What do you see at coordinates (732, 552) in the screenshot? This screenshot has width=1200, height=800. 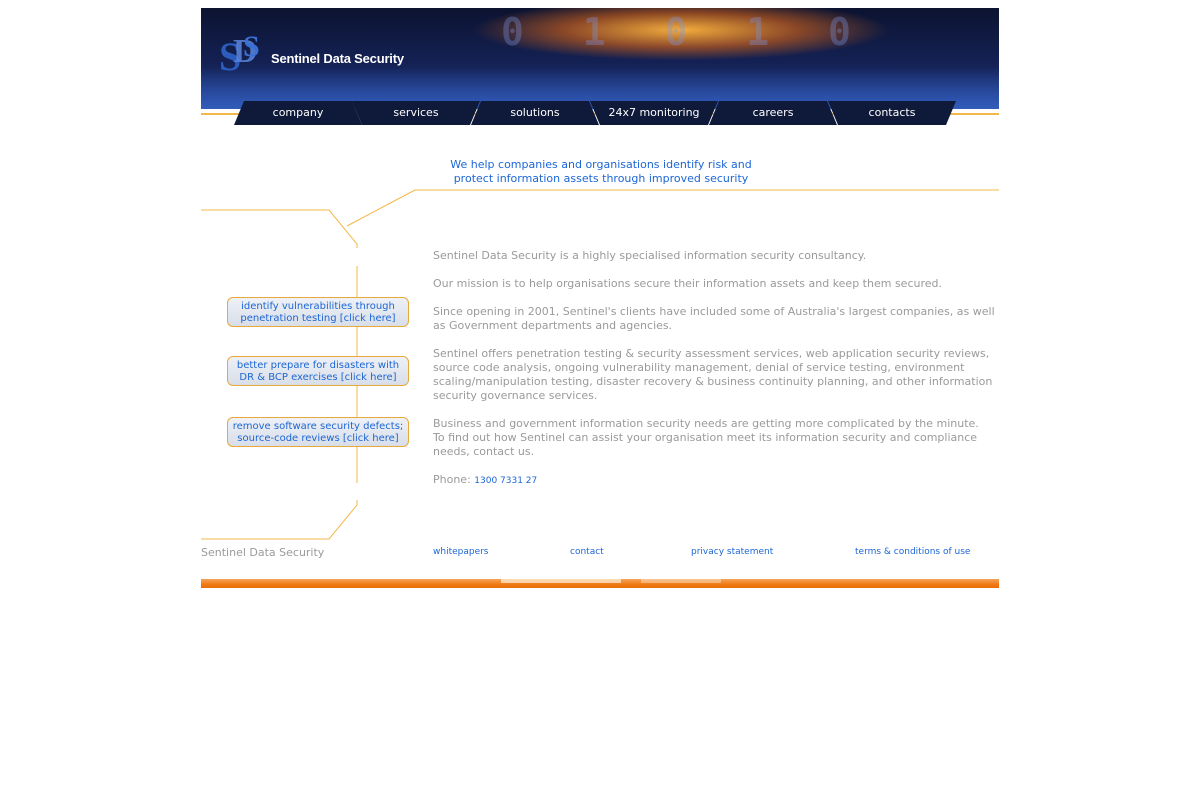 I see `footer-link-privacy: privacy statement` at bounding box center [732, 552].